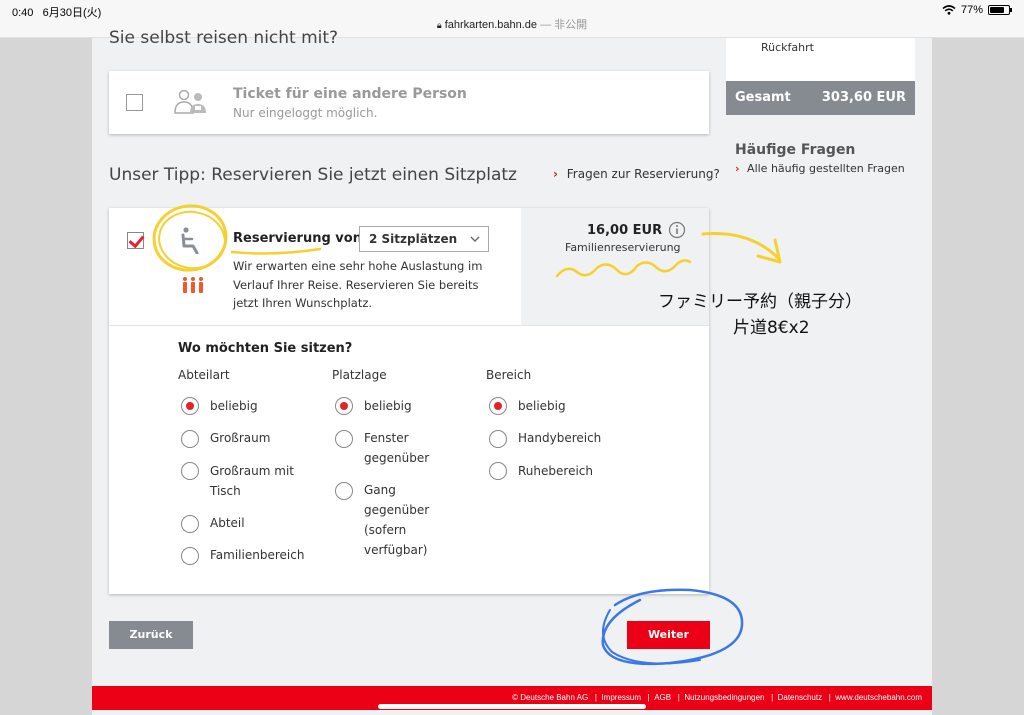 The width and height of the screenshot is (1024, 715). What do you see at coordinates (800, 697) in the screenshot?
I see `footer-link-datenschutz: Datenschutz` at bounding box center [800, 697].